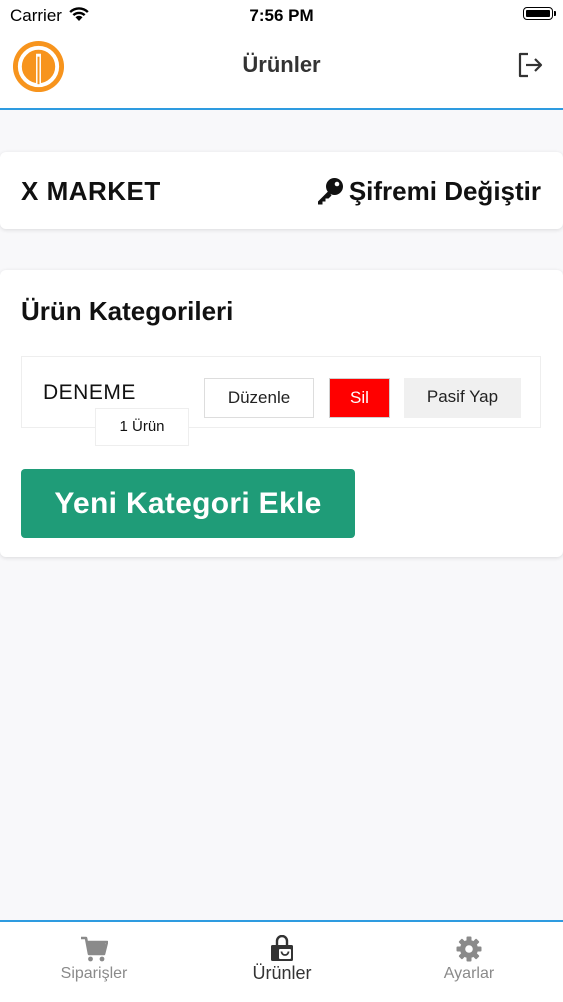  Describe the element at coordinates (330, 191) in the screenshot. I see `key-icon` at that location.